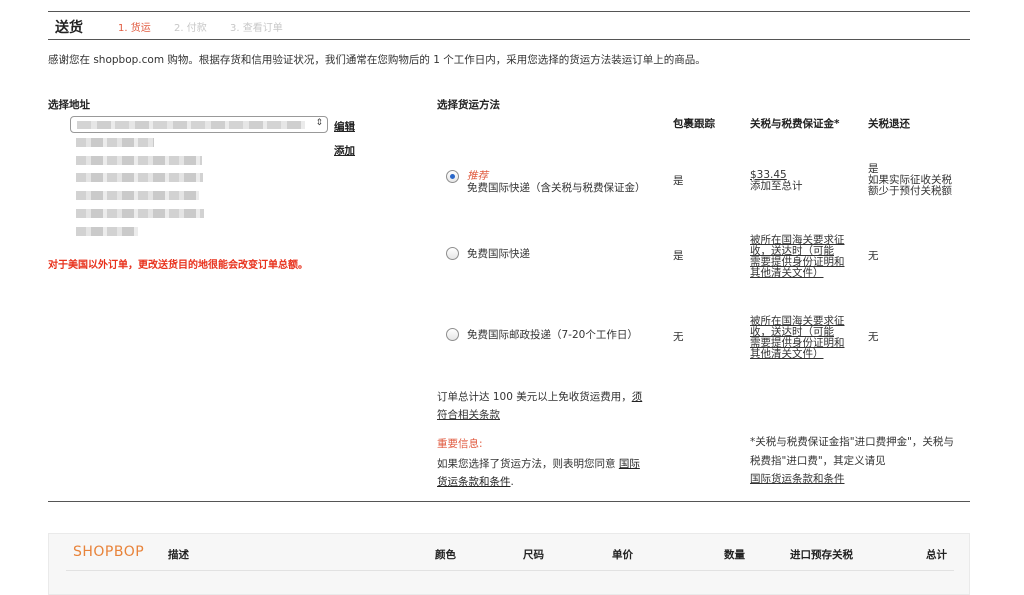 This screenshot has width=1024, height=595. I want to click on shipping-option-3-label: 免费国际邮政投递（7-20个工作日）, so click(552, 334).